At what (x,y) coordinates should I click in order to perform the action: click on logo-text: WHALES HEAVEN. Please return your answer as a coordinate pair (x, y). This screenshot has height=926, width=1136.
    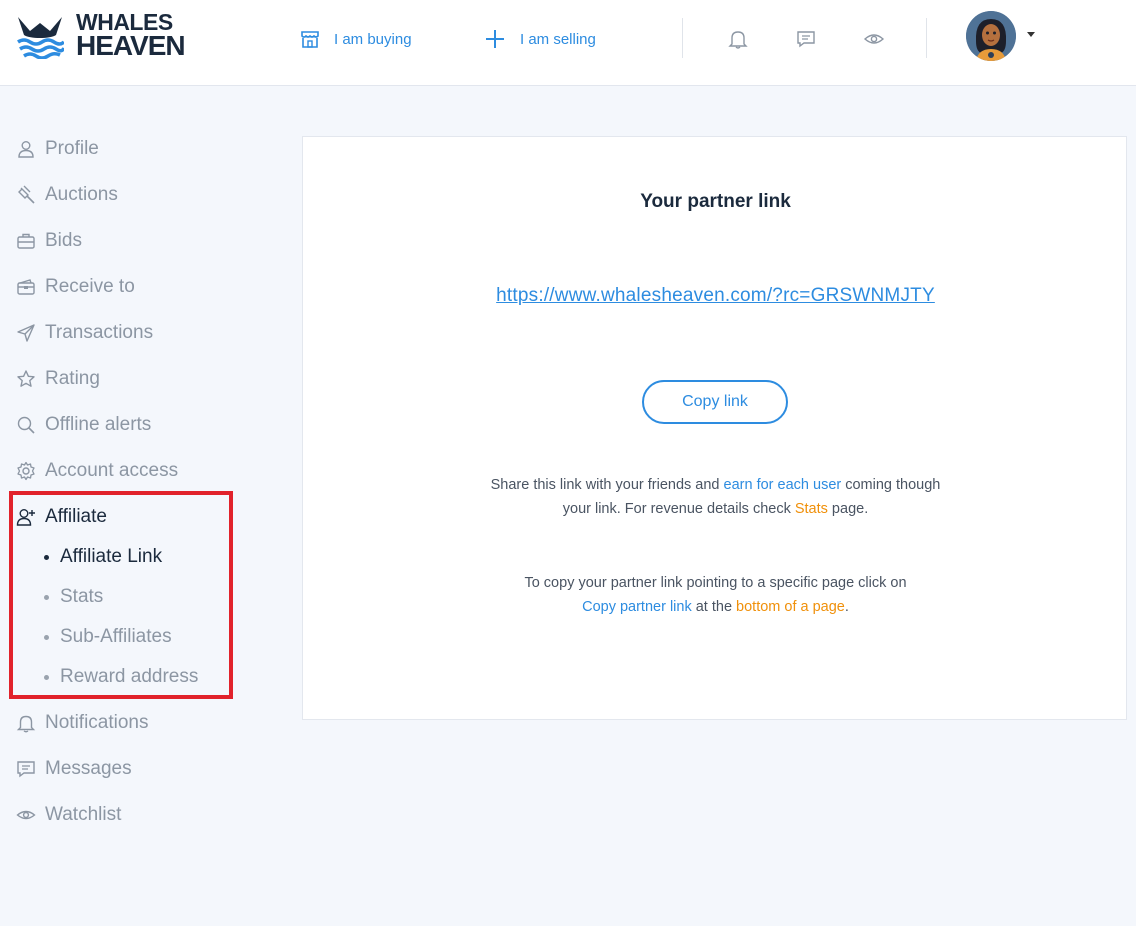
    Looking at the image, I should click on (131, 36).